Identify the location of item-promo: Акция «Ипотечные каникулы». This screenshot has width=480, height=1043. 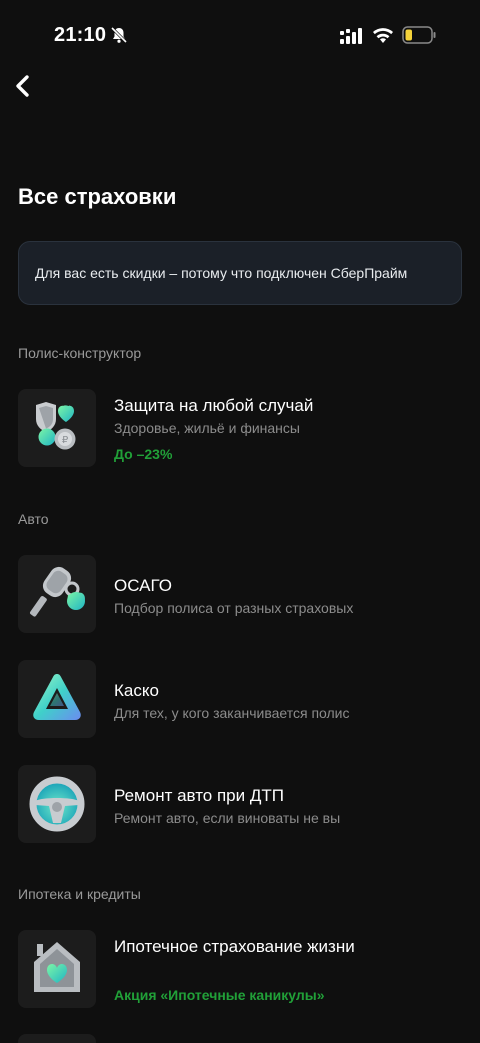
(219, 995).